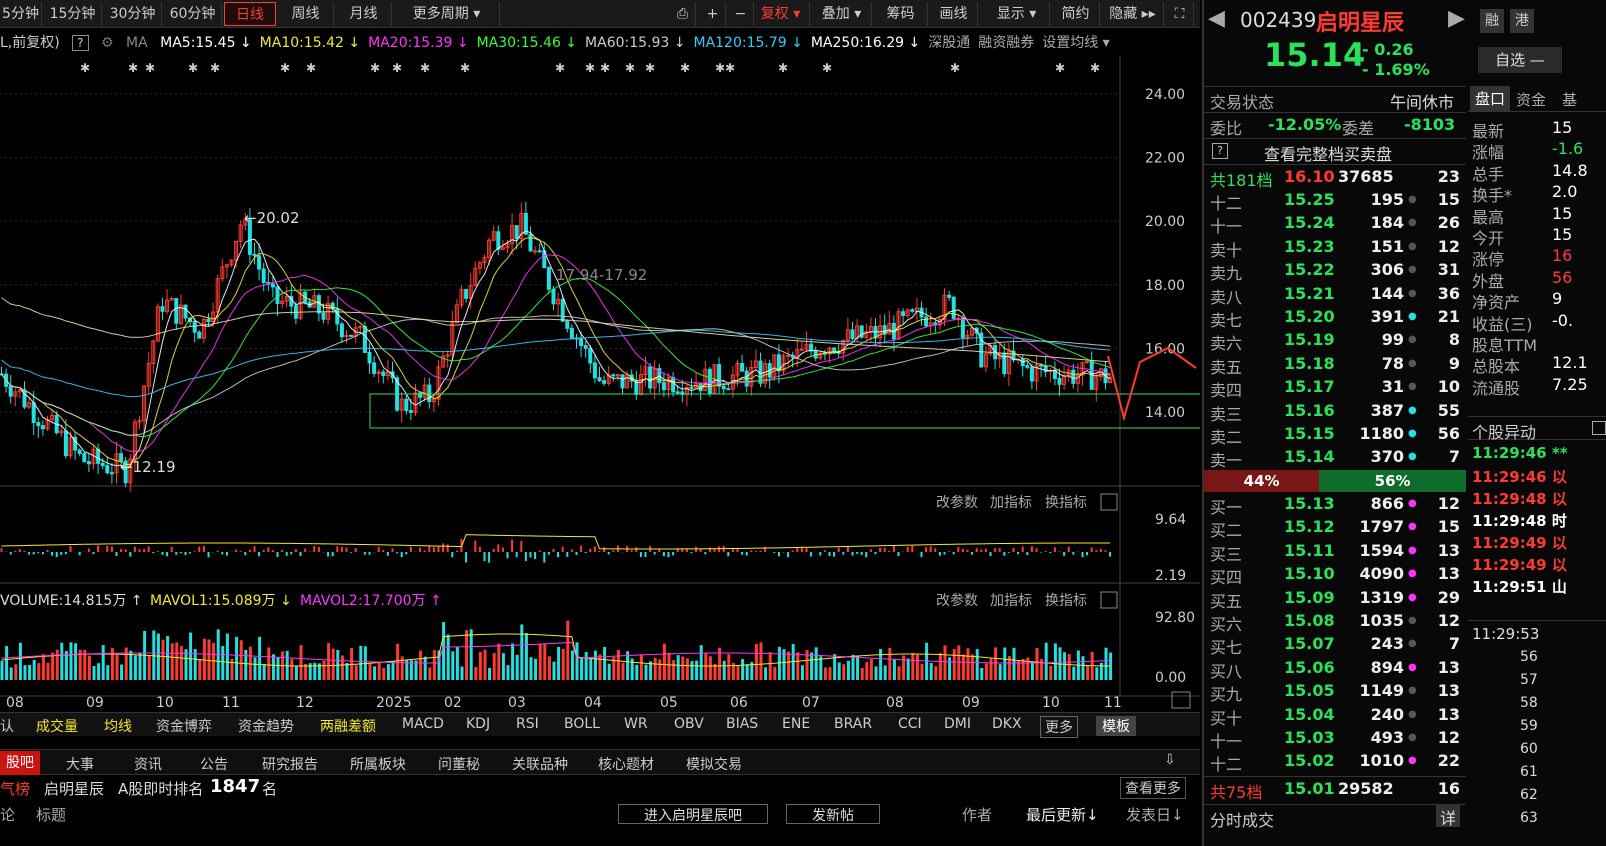 The width and height of the screenshot is (1606, 846). What do you see at coordinates (1496, 303) in the screenshot?
I see `quote-key: 净资产` at bounding box center [1496, 303].